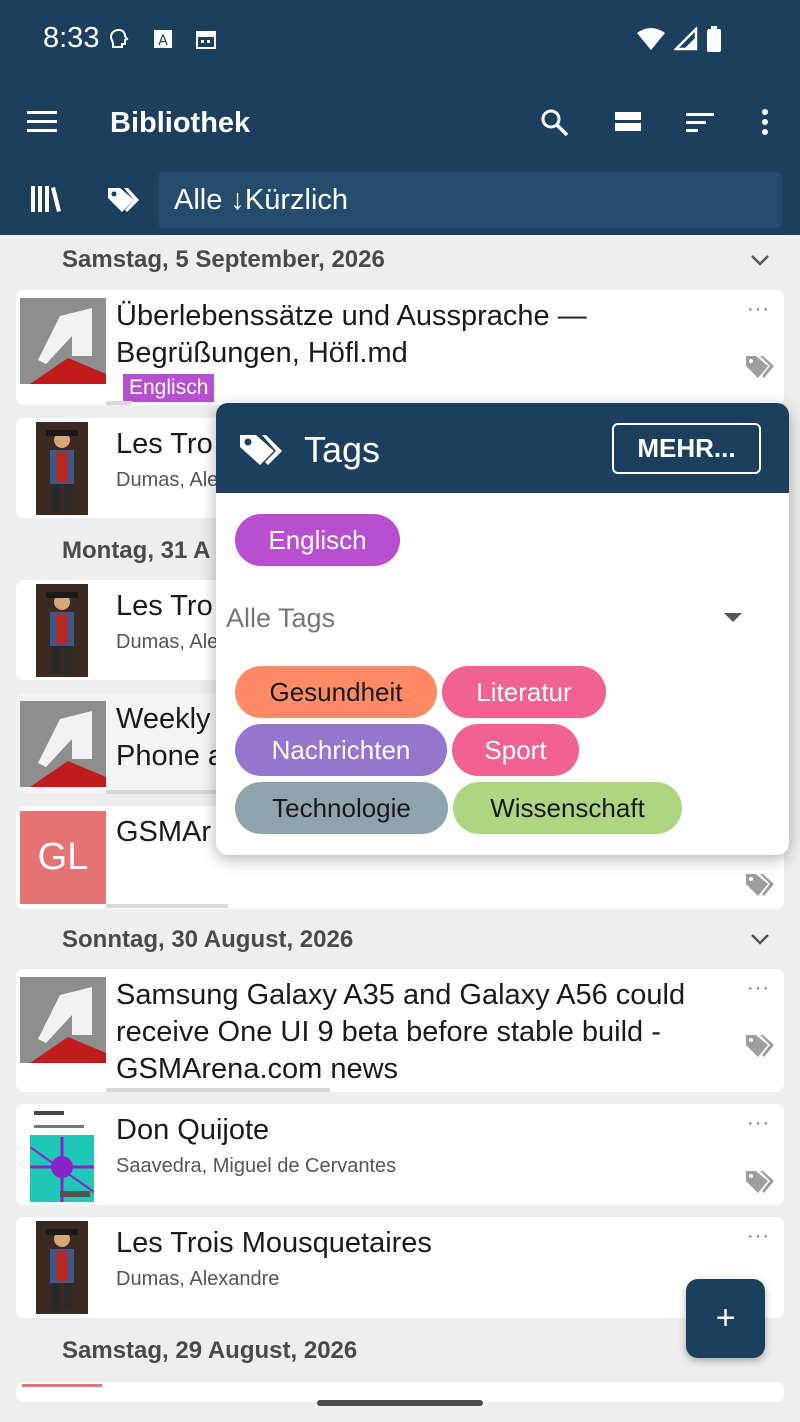 This screenshot has width=800, height=1422. Describe the element at coordinates (180, 123) in the screenshot. I see `page-title: Bibliothek` at that location.